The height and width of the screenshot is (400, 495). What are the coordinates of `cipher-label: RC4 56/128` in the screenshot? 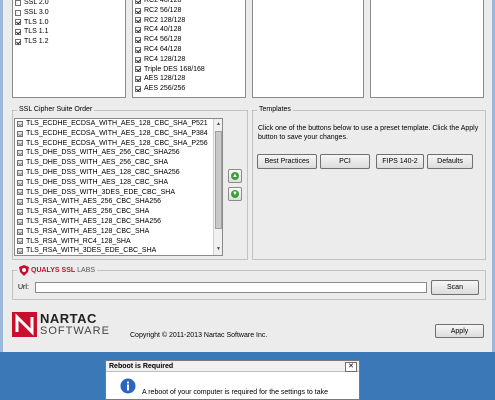 It's located at (163, 40).